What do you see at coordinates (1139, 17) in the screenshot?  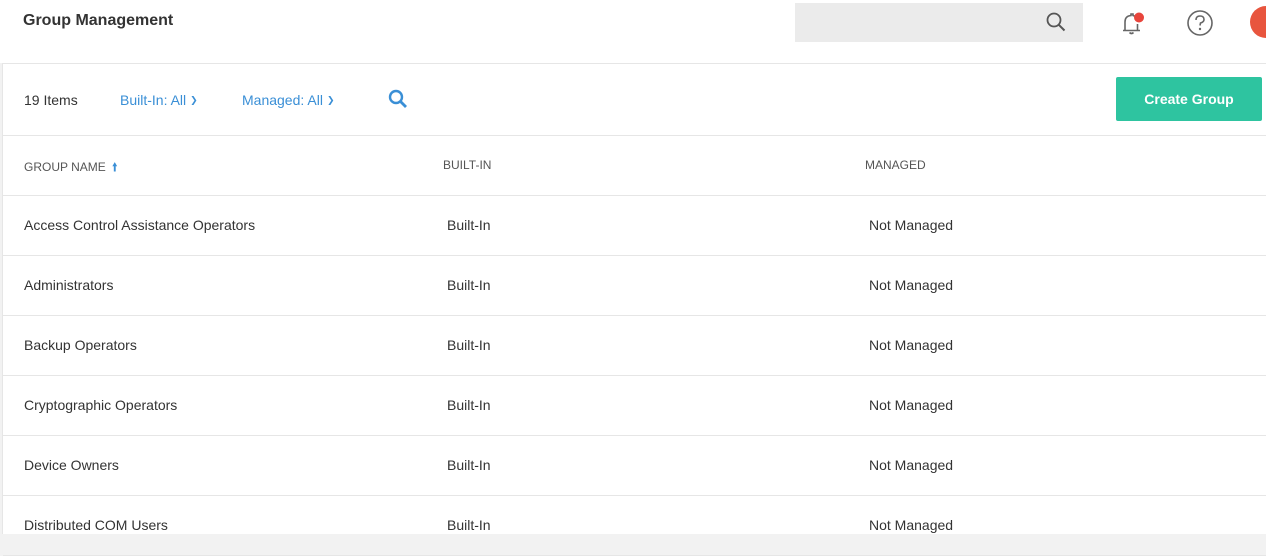 I see `notification-dot` at bounding box center [1139, 17].